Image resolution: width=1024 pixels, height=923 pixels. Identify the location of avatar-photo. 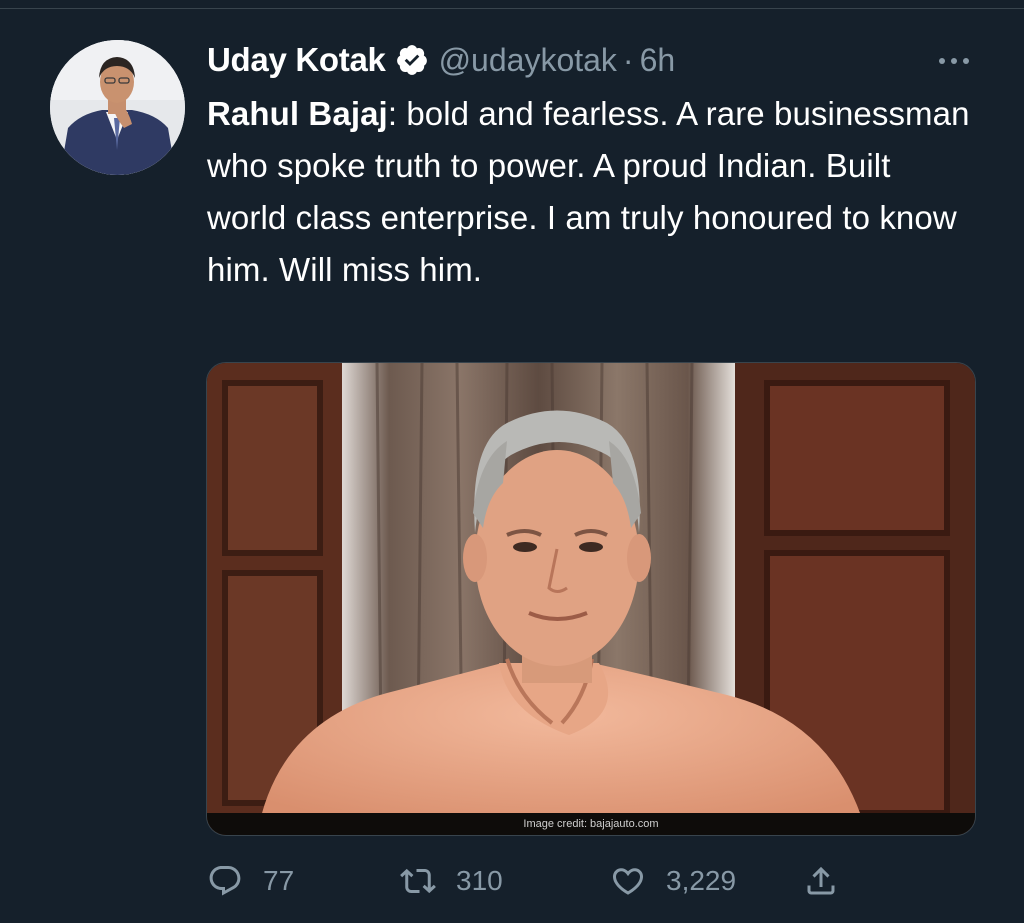
(117, 107).